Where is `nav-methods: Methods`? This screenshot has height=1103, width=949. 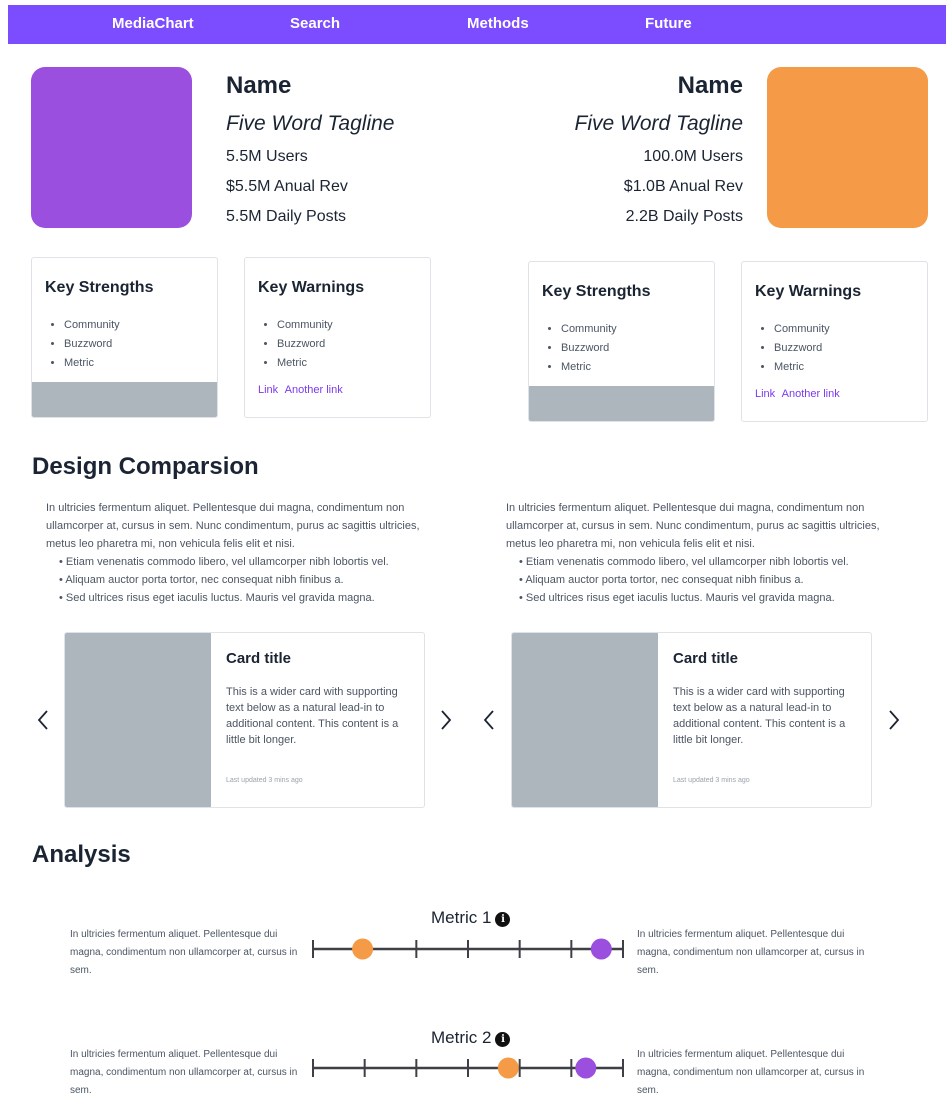
nav-methods: Methods is located at coordinates (498, 23).